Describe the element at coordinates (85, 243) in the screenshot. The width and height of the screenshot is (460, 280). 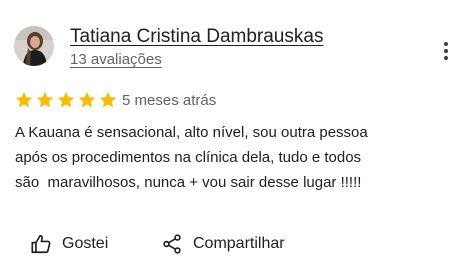
I see `like-label: Gostei` at that location.